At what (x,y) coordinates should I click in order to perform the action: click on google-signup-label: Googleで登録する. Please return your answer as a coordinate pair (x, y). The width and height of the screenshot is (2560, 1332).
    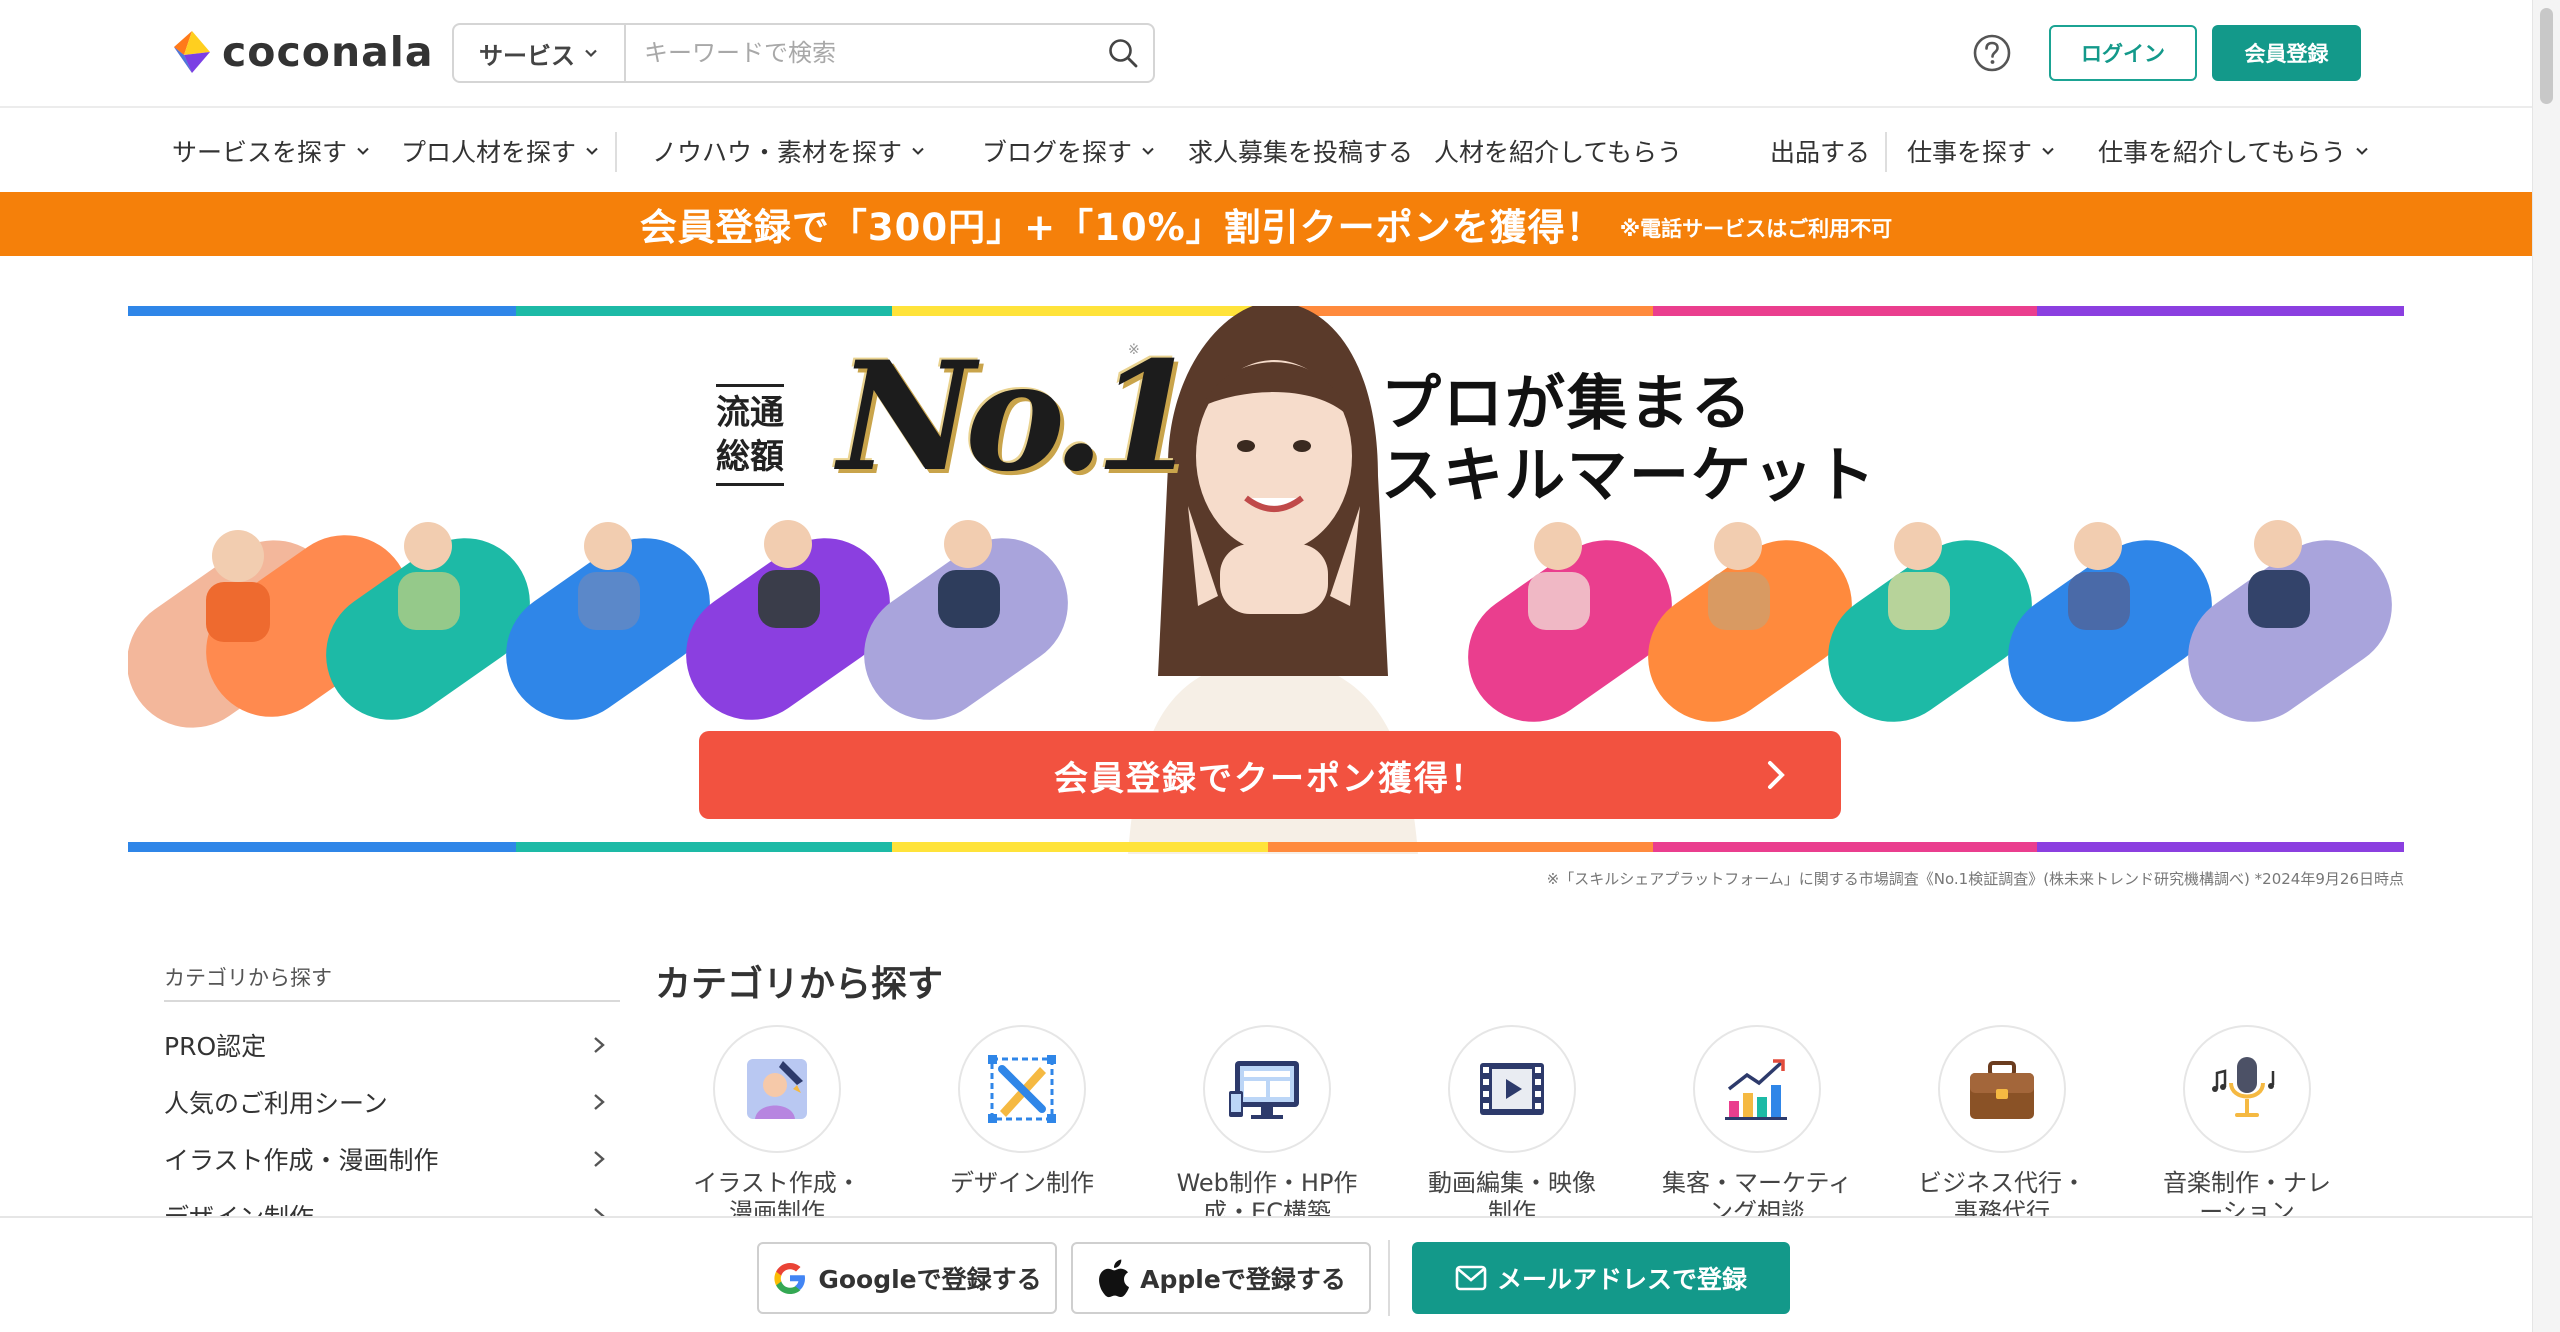
    Looking at the image, I should click on (930, 1279).